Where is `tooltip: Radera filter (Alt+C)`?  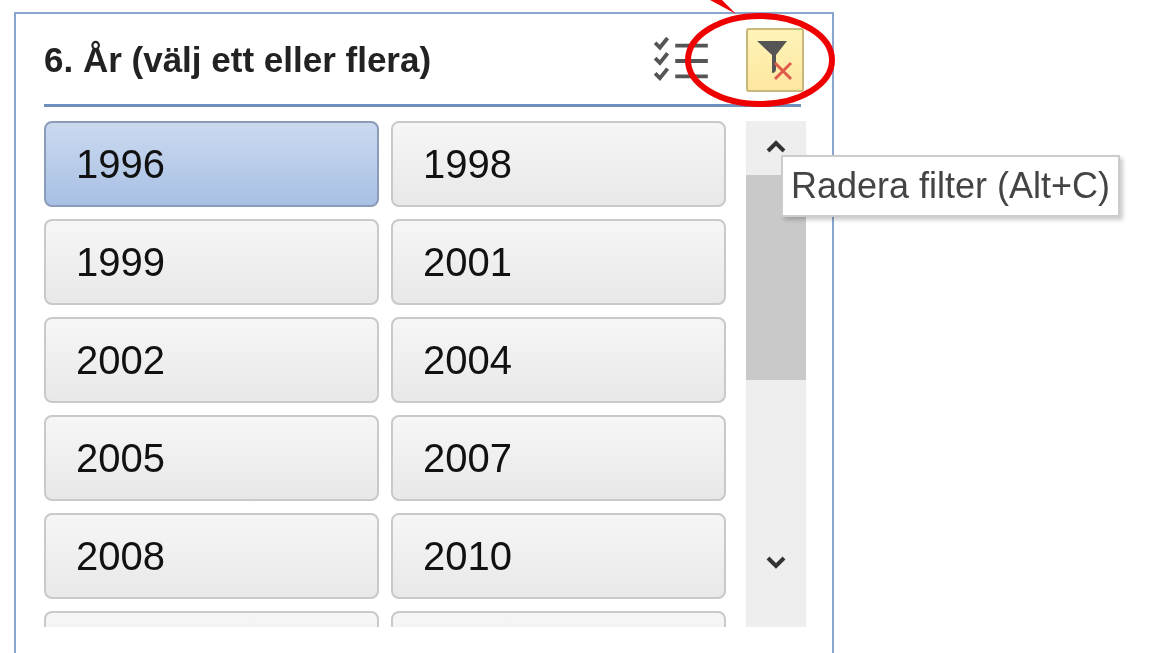 tooltip: Radera filter (Alt+C) is located at coordinates (951, 186).